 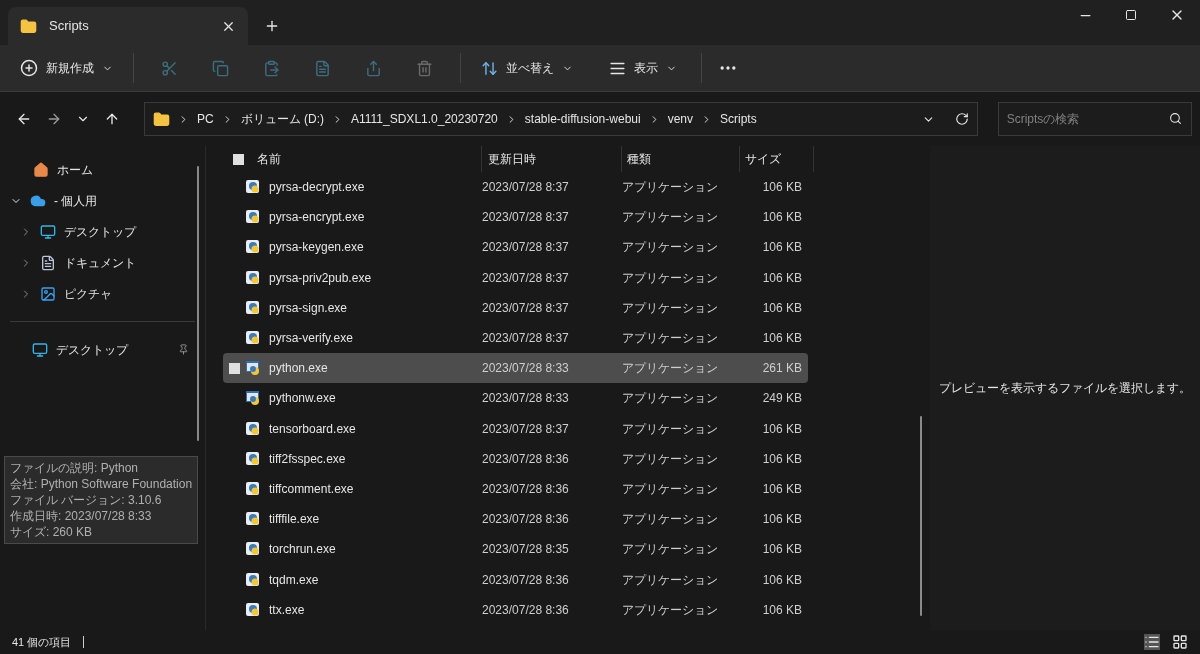 What do you see at coordinates (961, 119) in the screenshot?
I see `refresh-icon` at bounding box center [961, 119].